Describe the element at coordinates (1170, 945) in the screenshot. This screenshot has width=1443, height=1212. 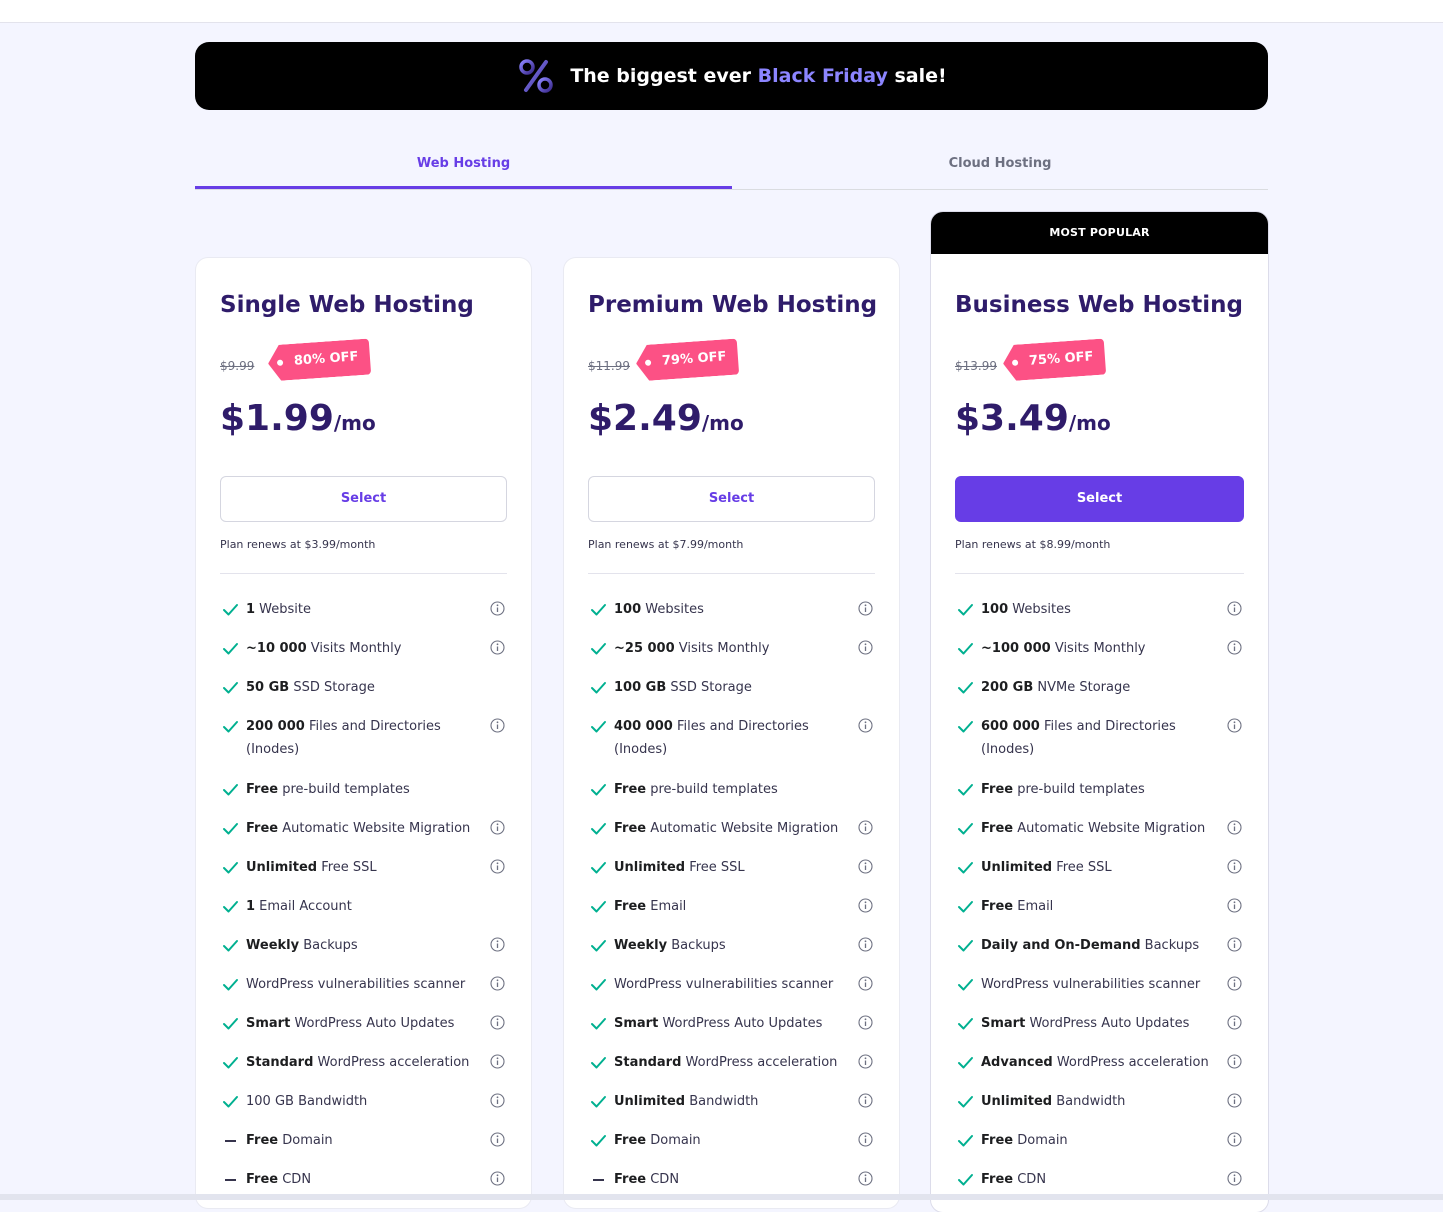
I see `feature-label: Backups` at that location.